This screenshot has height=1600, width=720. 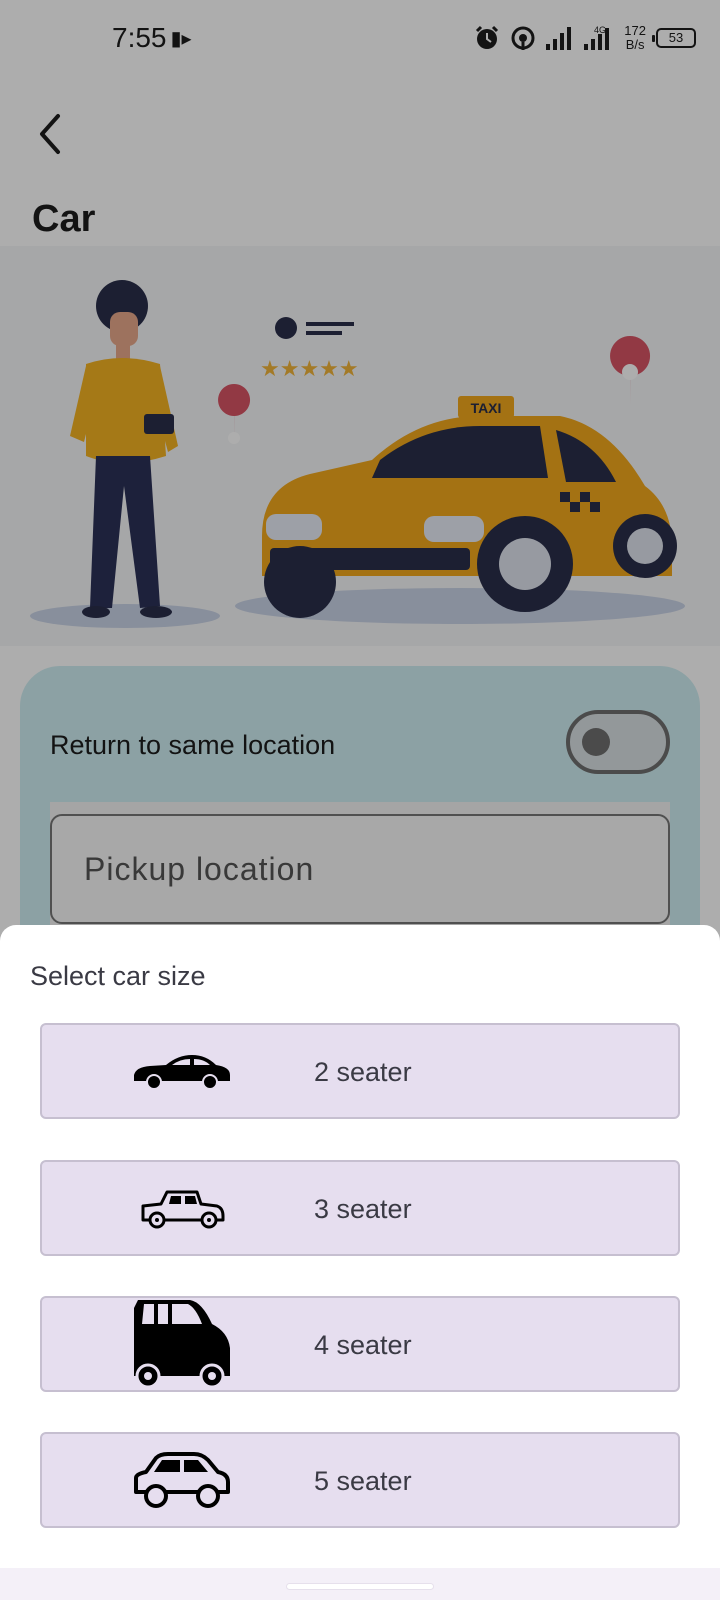 What do you see at coordinates (182, 1208) in the screenshot?
I see `coupe-icon` at bounding box center [182, 1208].